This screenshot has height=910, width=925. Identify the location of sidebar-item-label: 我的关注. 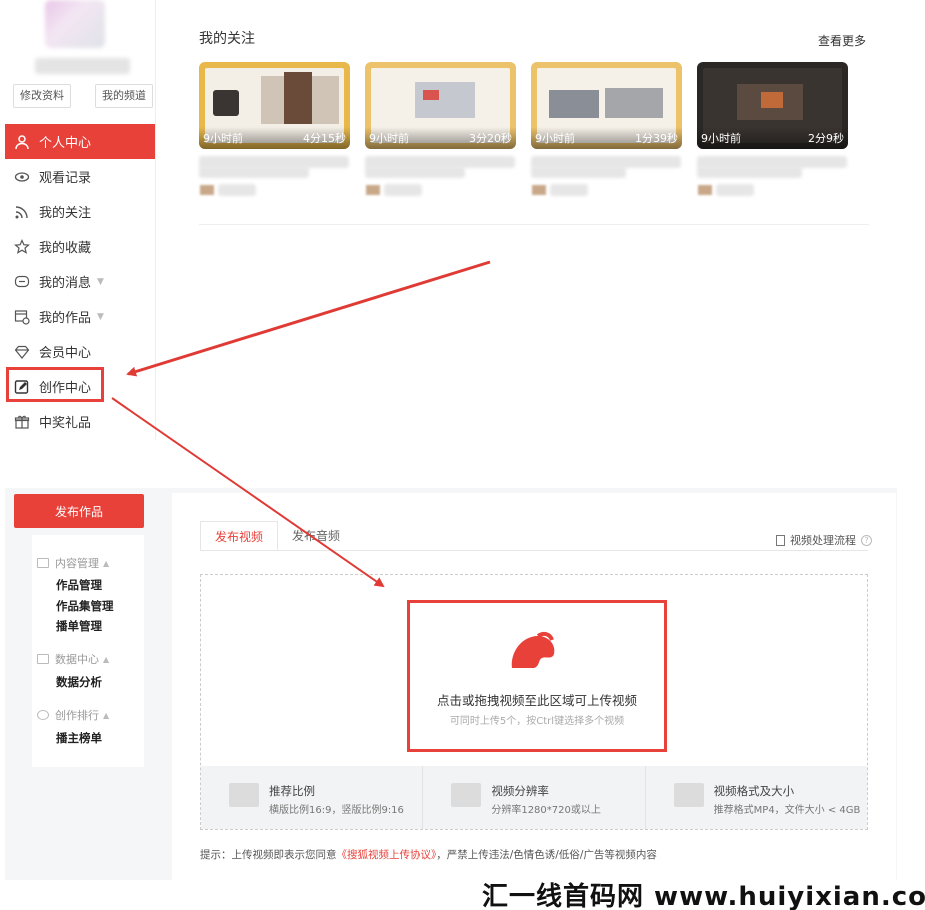
(65, 213).